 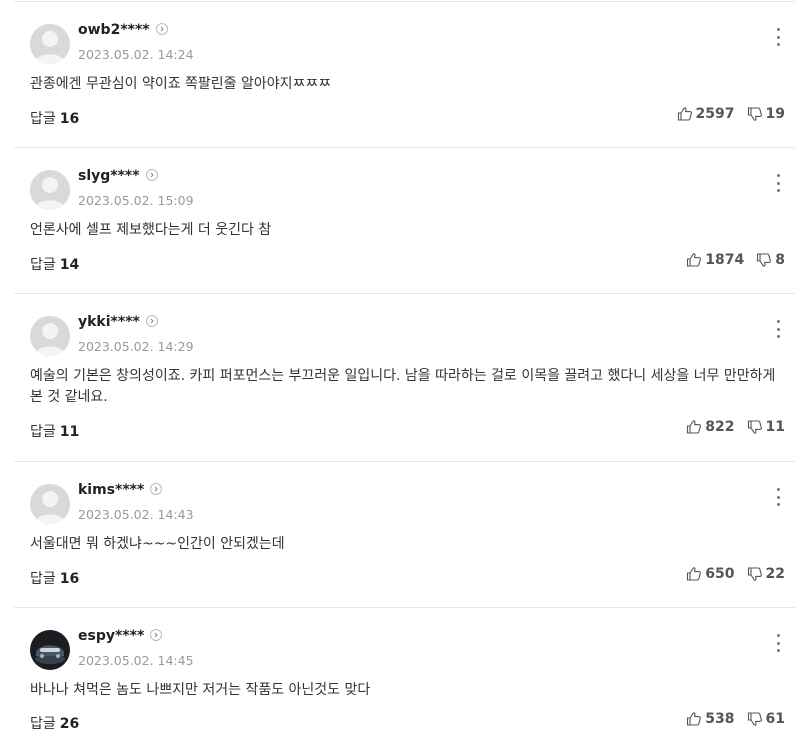 I want to click on like-count: 2597, so click(x=715, y=114).